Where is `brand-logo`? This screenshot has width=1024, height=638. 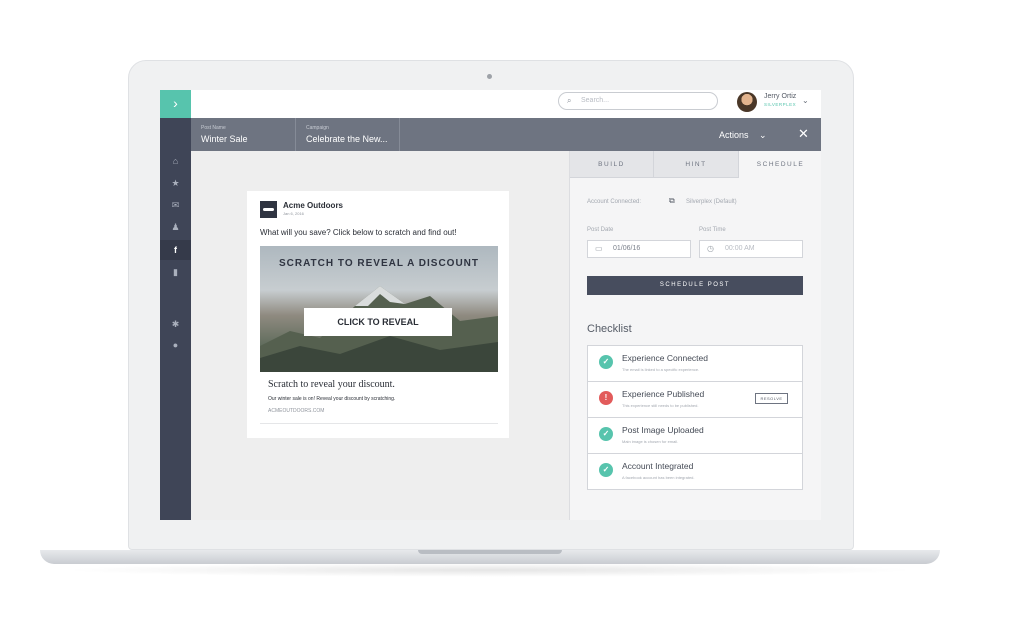 brand-logo is located at coordinates (268, 209).